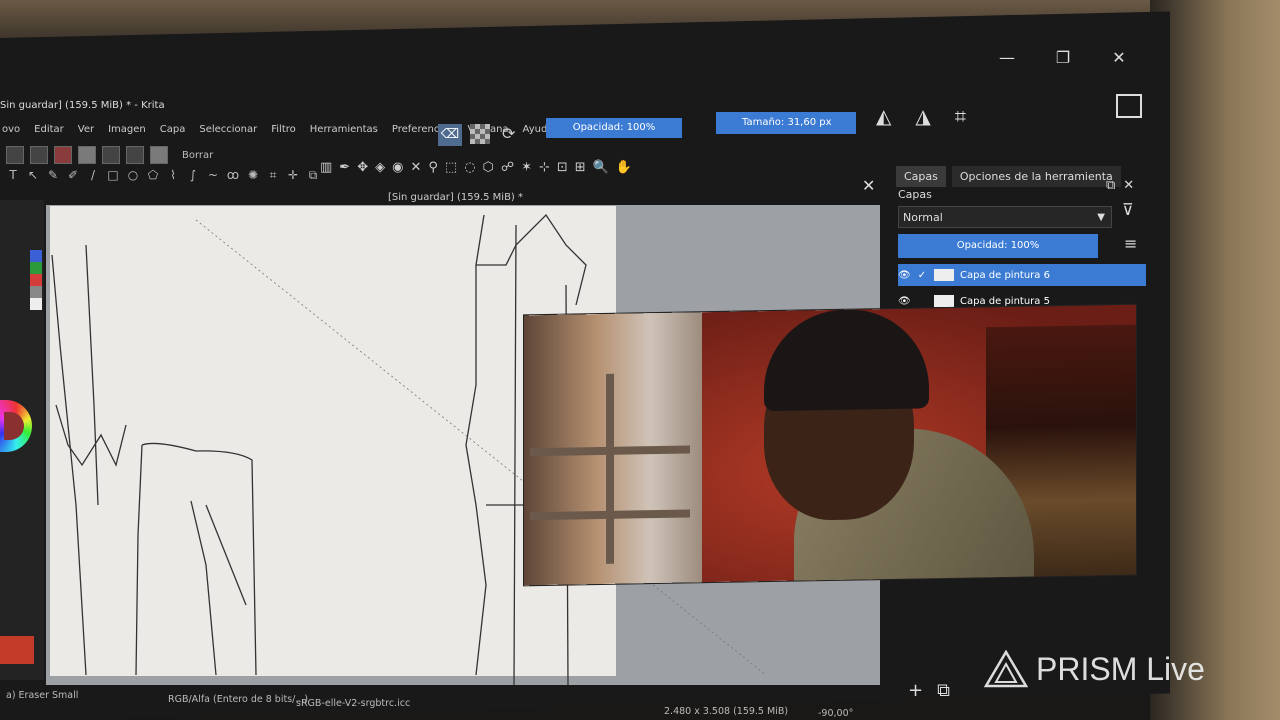  Describe the element at coordinates (868, 185) in the screenshot. I see `document-close-icon: ✕` at that location.